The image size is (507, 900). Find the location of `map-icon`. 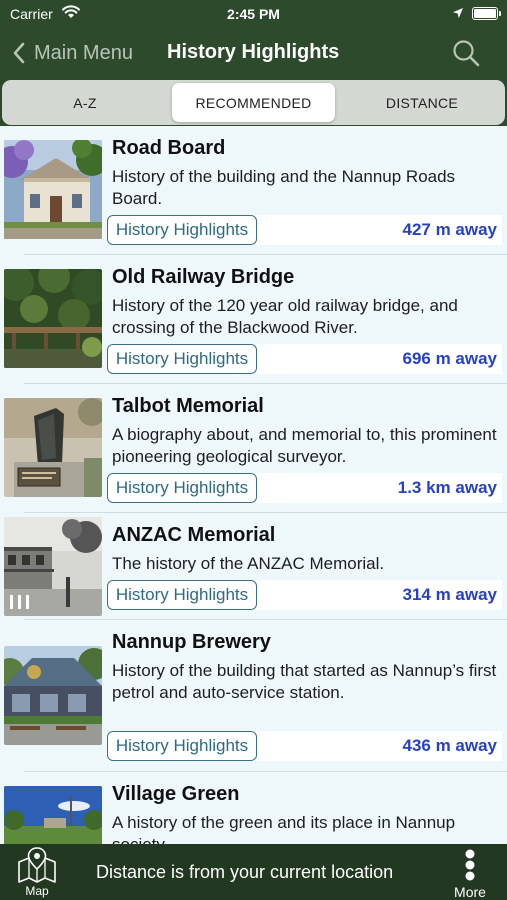

map-icon is located at coordinates (37, 865).